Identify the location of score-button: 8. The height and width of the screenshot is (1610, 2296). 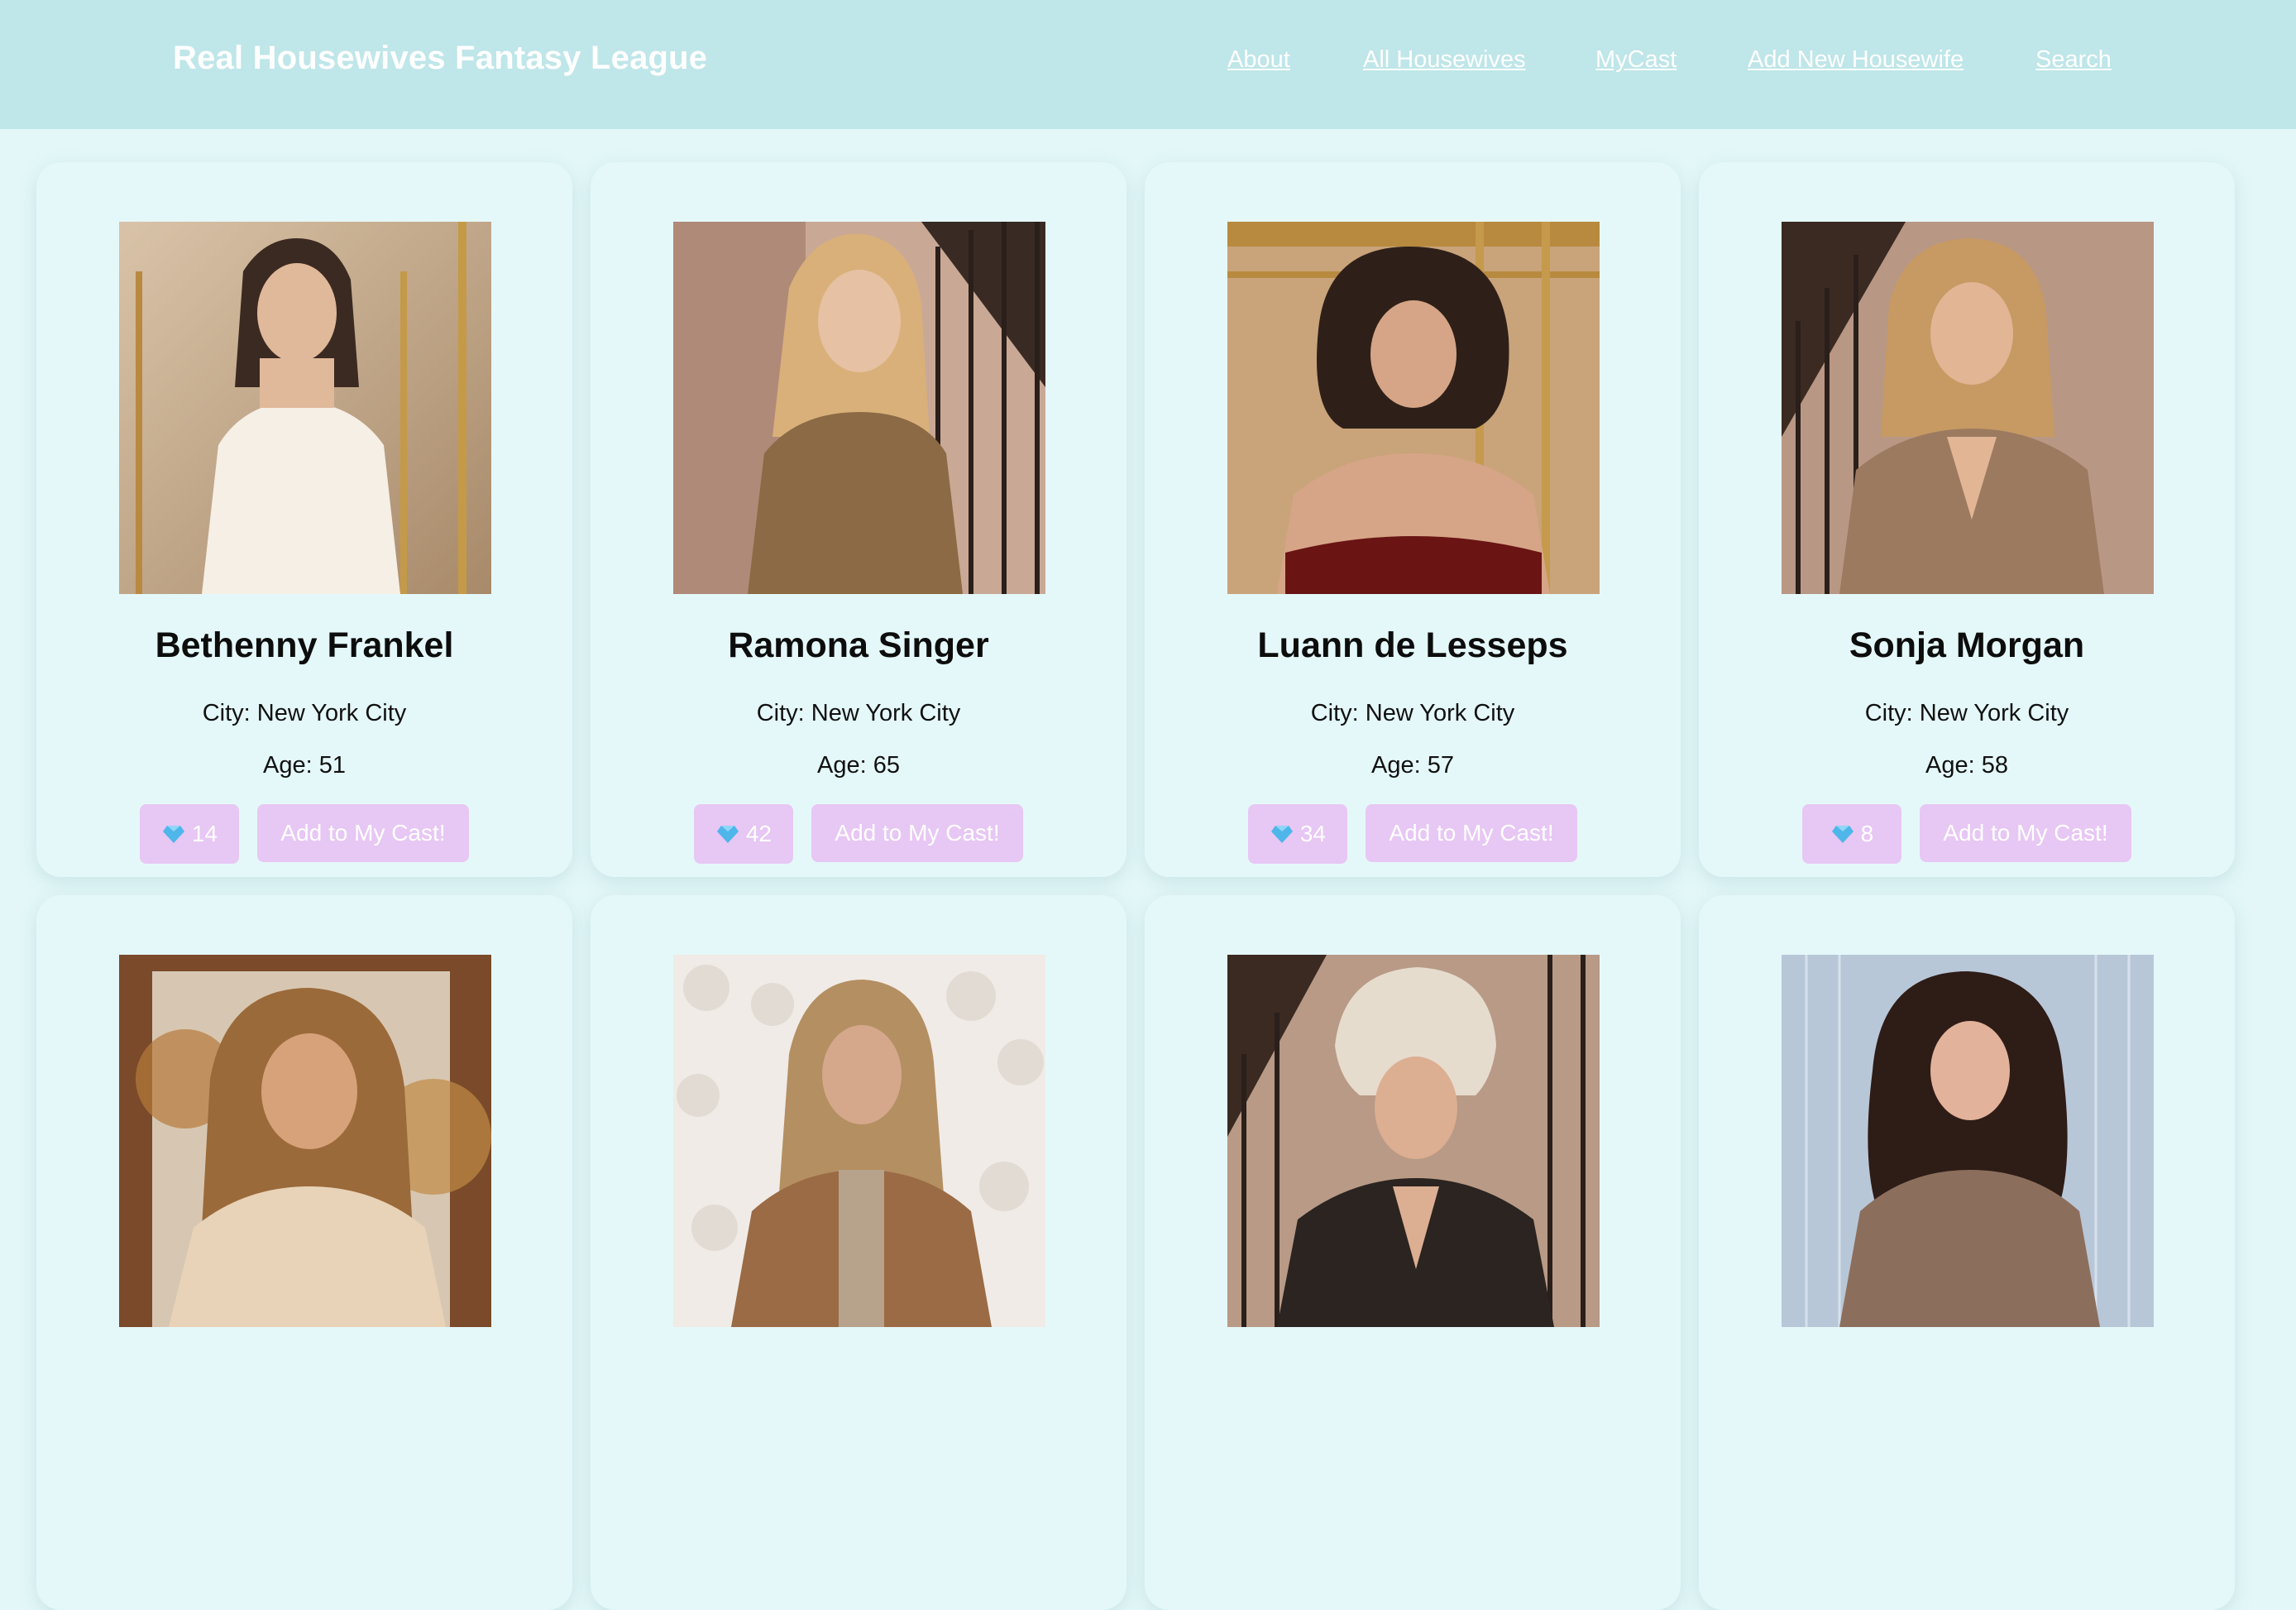
(1852, 834).